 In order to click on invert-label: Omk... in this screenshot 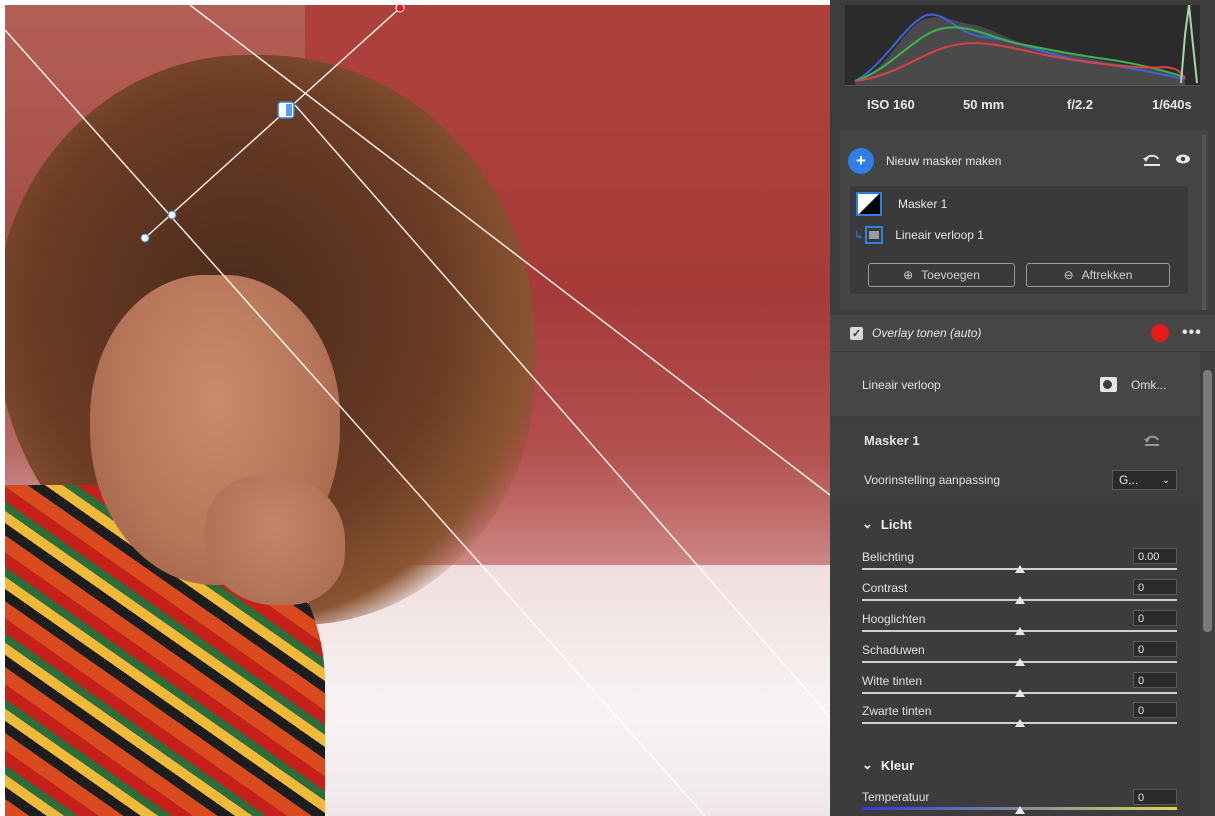, I will do `click(1148, 385)`.